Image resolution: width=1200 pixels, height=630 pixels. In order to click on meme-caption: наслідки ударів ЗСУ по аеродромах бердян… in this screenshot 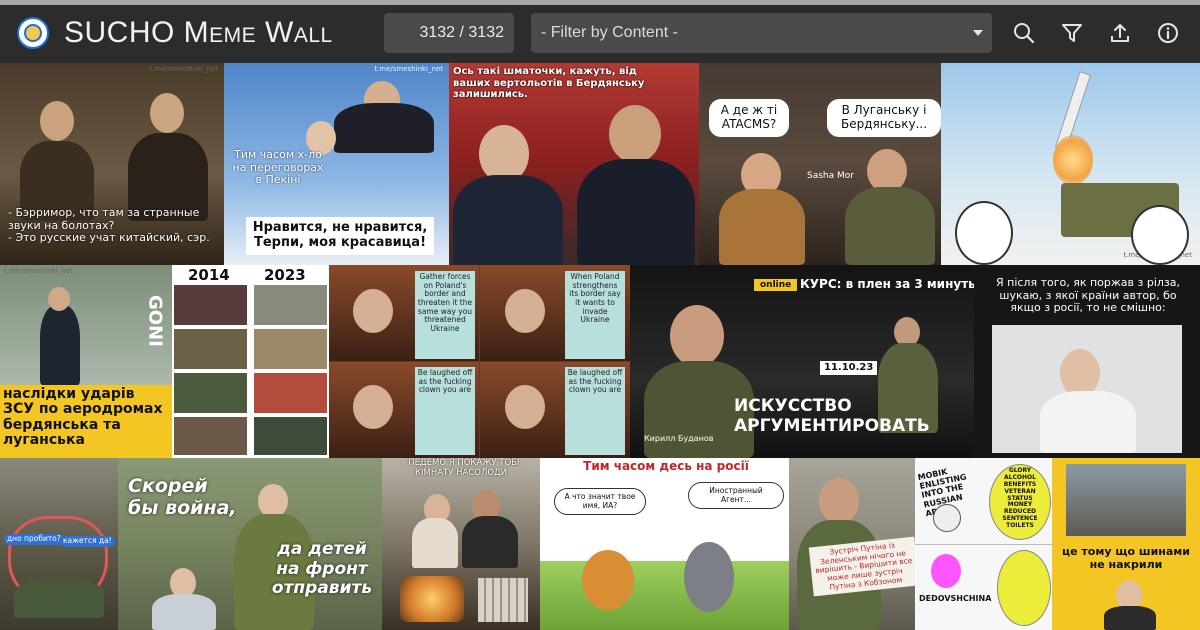, I will do `click(86, 421)`.